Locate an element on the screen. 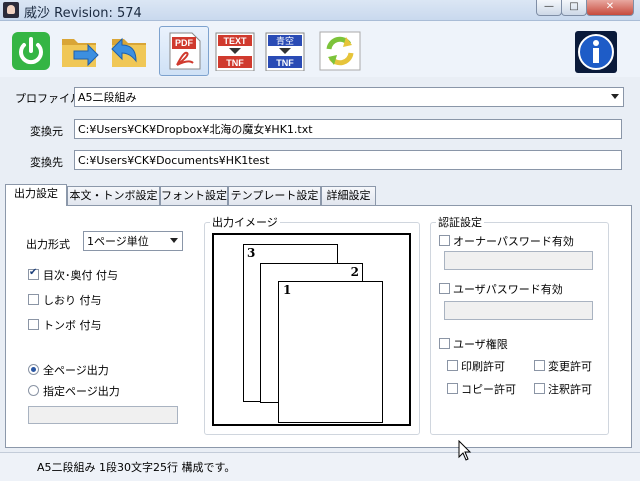 This screenshot has width=640, height=481. title-bar: 威沙 Revision: 574 — □ ✕ is located at coordinates (320, 10).